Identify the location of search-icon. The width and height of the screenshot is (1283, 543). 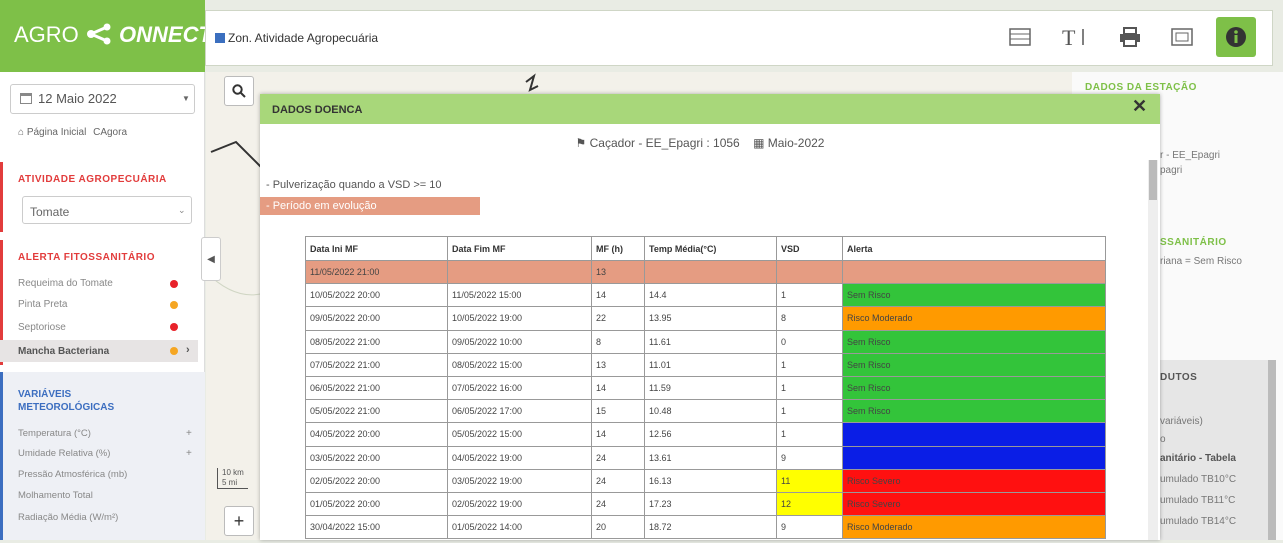
(239, 91).